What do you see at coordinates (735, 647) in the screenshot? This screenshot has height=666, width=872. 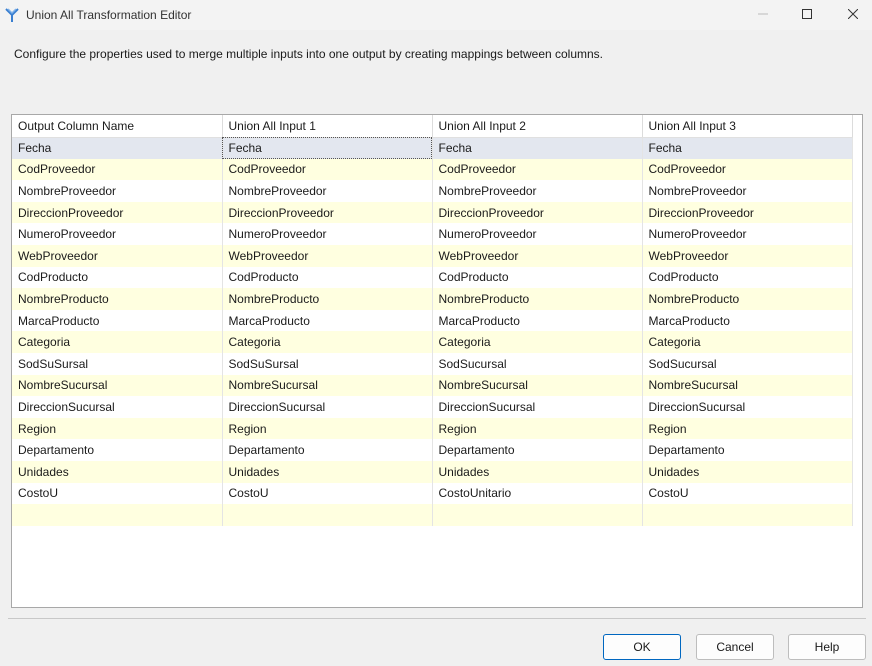 I see `cancel-button: Cancel` at bounding box center [735, 647].